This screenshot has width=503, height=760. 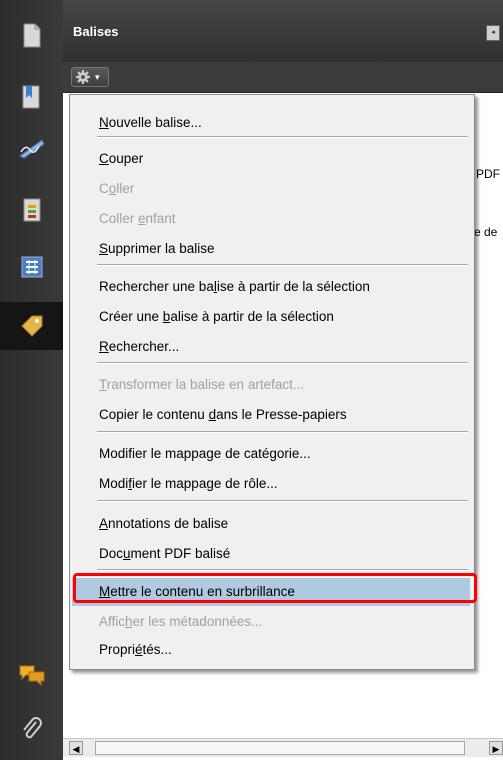 I want to click on scroll-thumb, so click(x=280, y=748).